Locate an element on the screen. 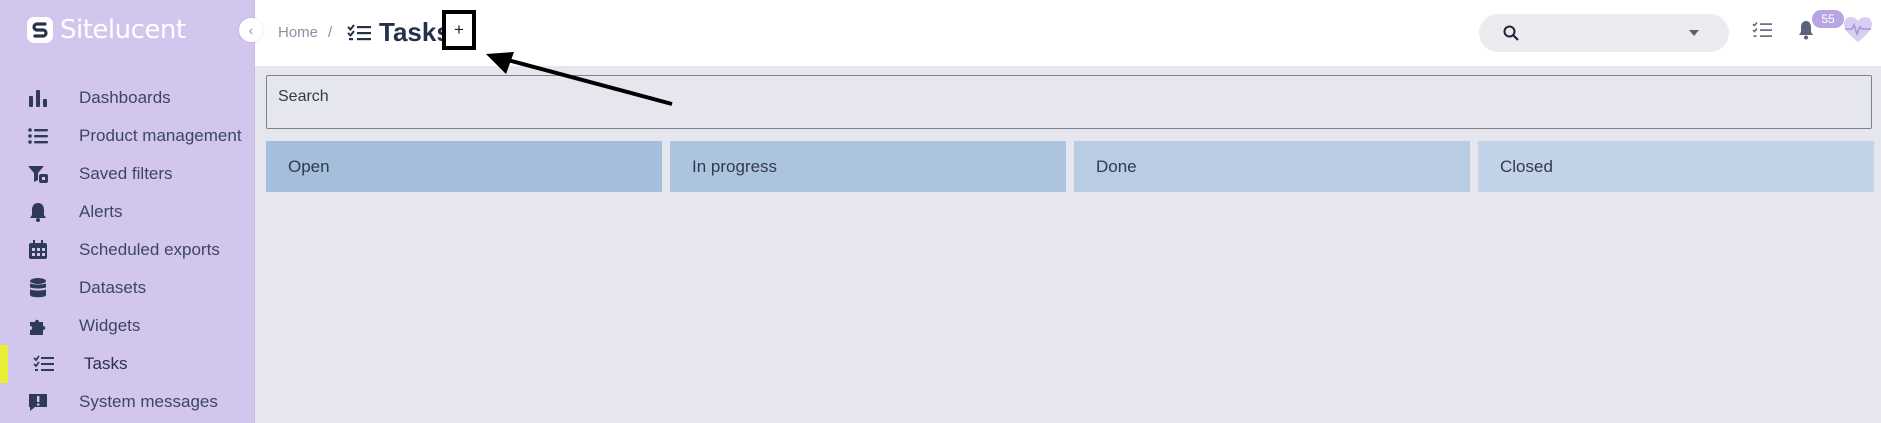 This screenshot has width=1881, height=423. brand-logo: Sitelucent is located at coordinates (106, 30).